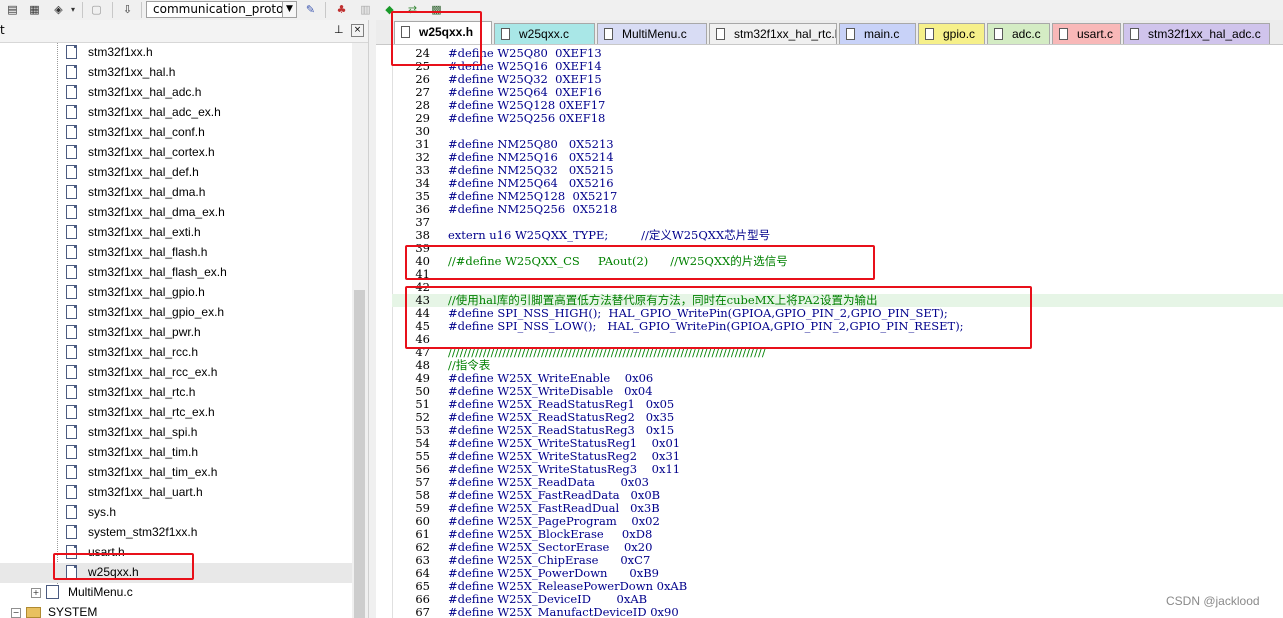  Describe the element at coordinates (372, 319) in the screenshot. I see `pane-splitter` at that location.